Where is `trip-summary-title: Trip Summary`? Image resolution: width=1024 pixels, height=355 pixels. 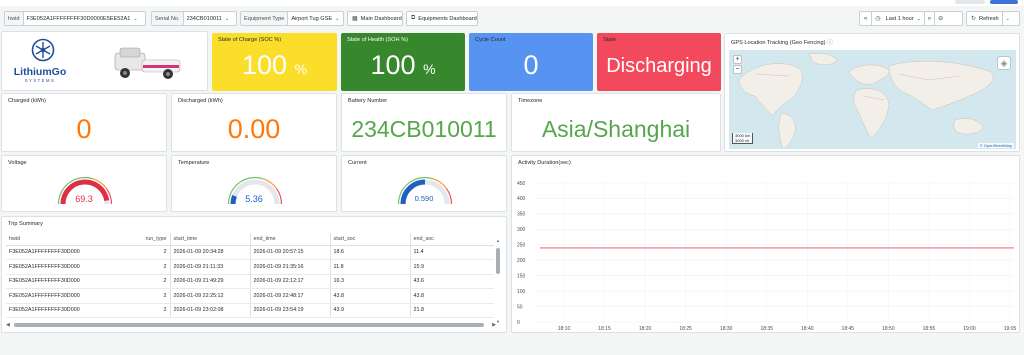 trip-summary-title: Trip Summary is located at coordinates (25, 224).